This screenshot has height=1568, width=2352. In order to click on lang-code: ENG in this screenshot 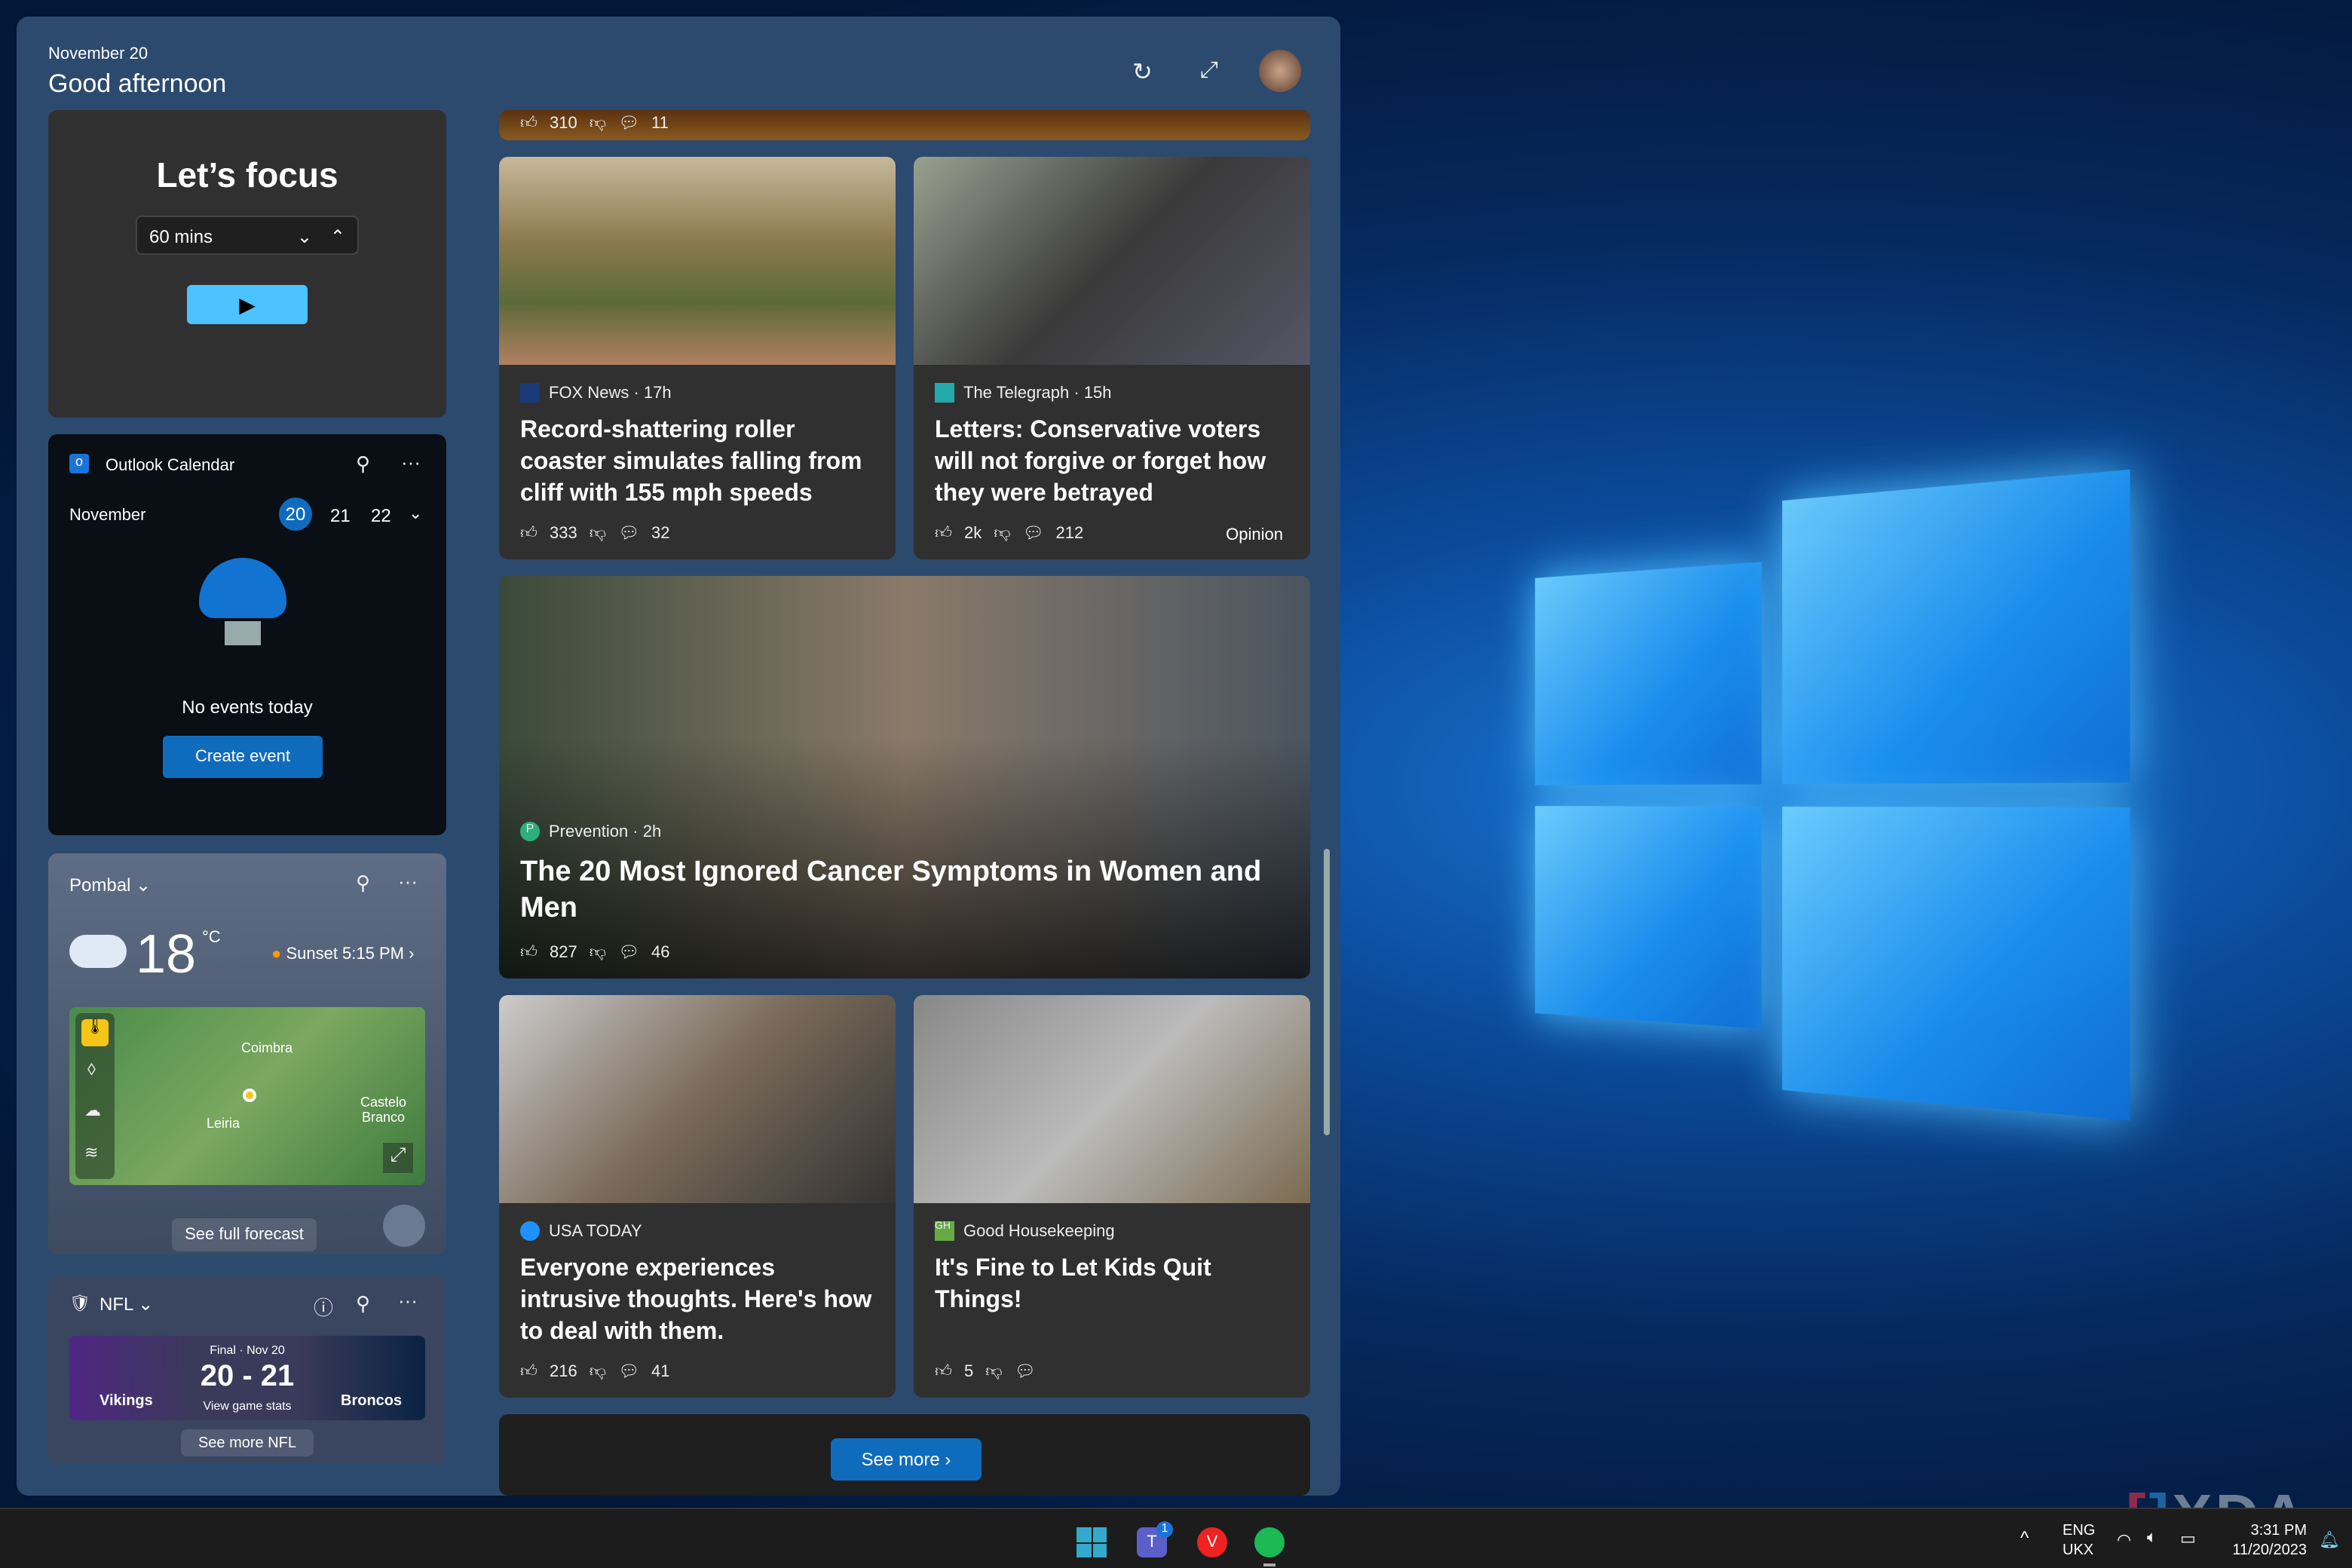, I will do `click(2079, 1531)`.